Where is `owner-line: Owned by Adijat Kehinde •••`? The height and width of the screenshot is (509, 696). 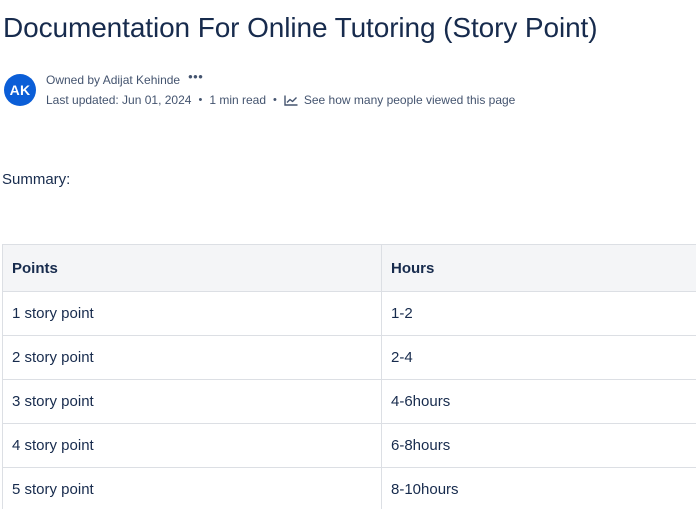
owner-line: Owned by Adijat Kehinde ••• is located at coordinates (124, 78).